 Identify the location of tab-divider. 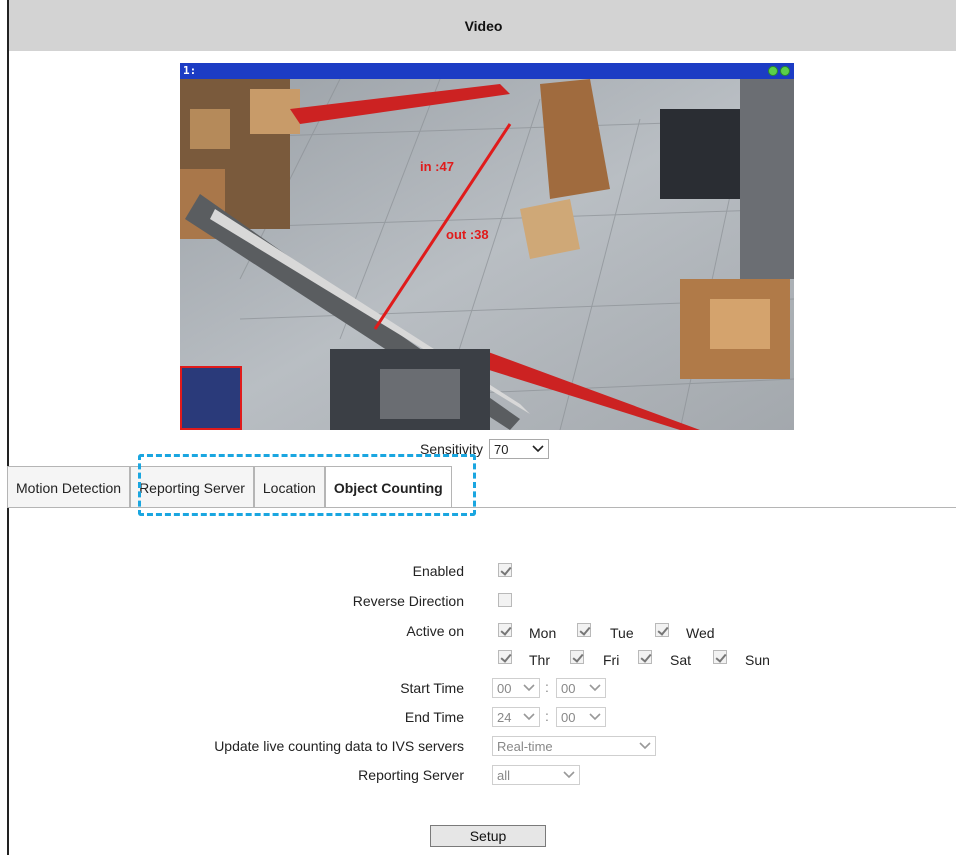
(481, 507).